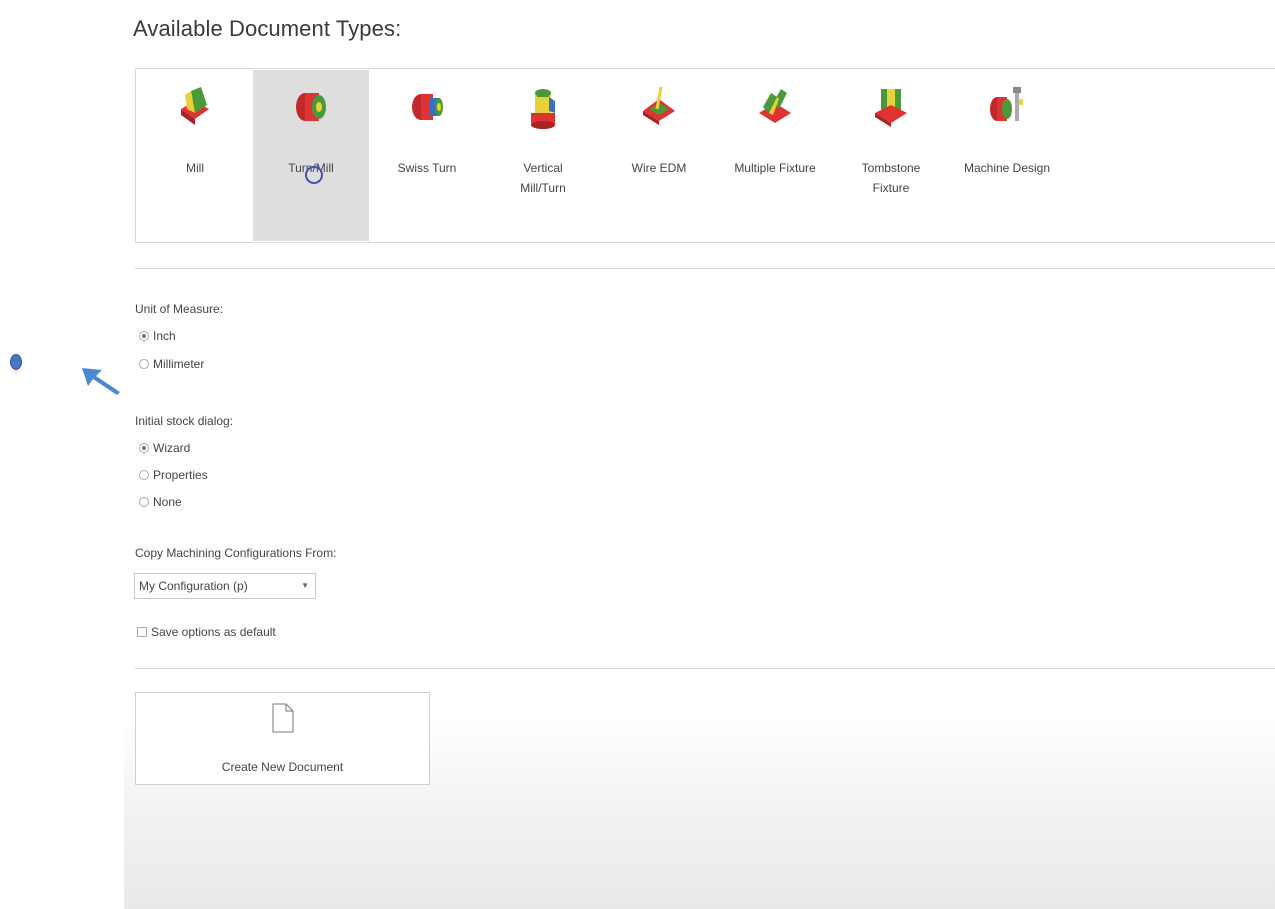 The height and width of the screenshot is (909, 1275). What do you see at coordinates (311, 107) in the screenshot?
I see `turn-mill-icon` at bounding box center [311, 107].